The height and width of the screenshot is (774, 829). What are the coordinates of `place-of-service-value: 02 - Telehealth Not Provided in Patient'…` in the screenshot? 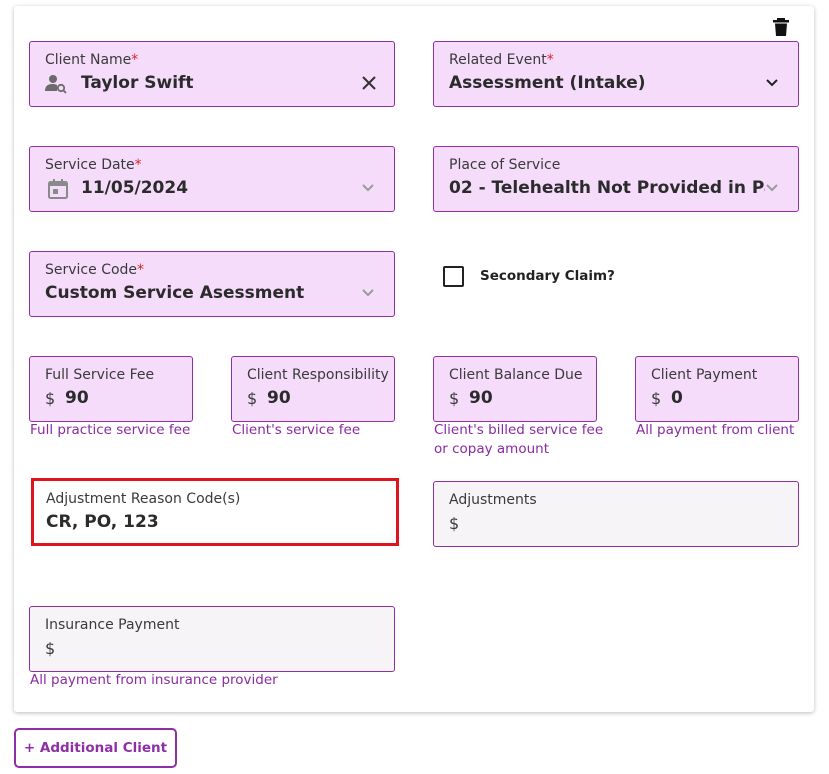 It's located at (607, 188).